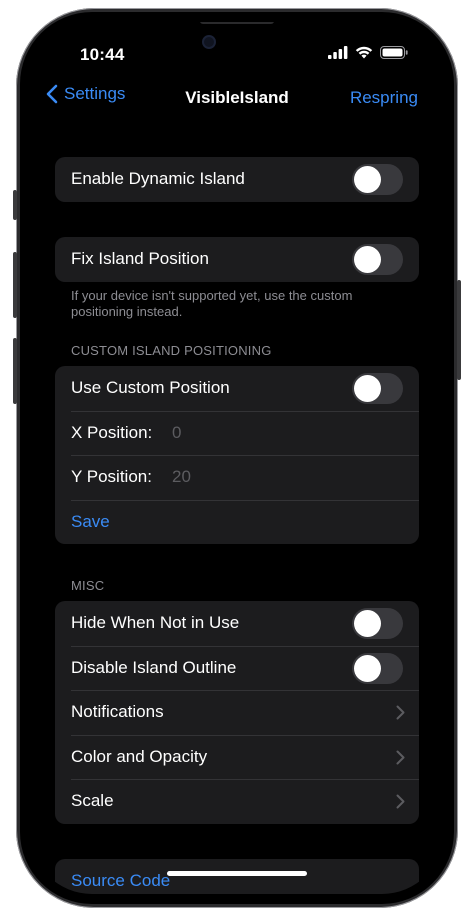 The width and height of the screenshot is (474, 914). Describe the element at coordinates (121, 881) in the screenshot. I see `source-code-label: Source Code` at that location.